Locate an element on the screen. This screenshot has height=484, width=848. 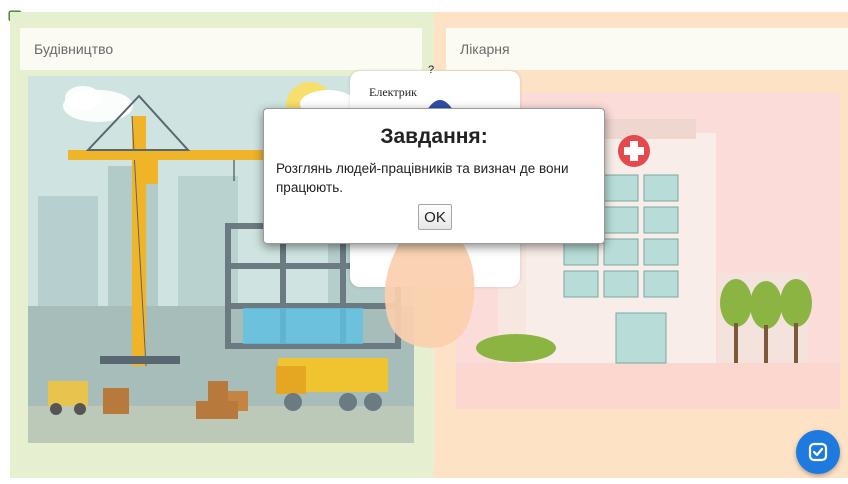
check-submit-icon is located at coordinates (818, 452).